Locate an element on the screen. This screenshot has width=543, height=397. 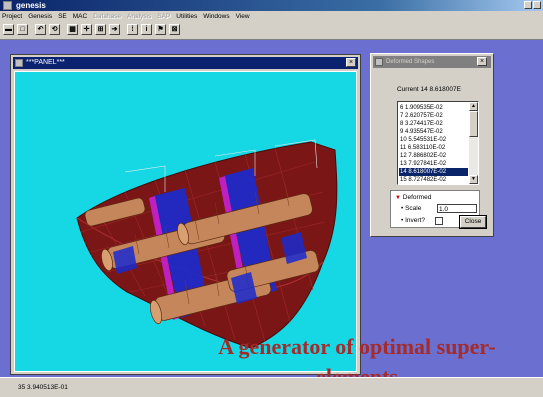
panel-close-button: × is located at coordinates (351, 62).